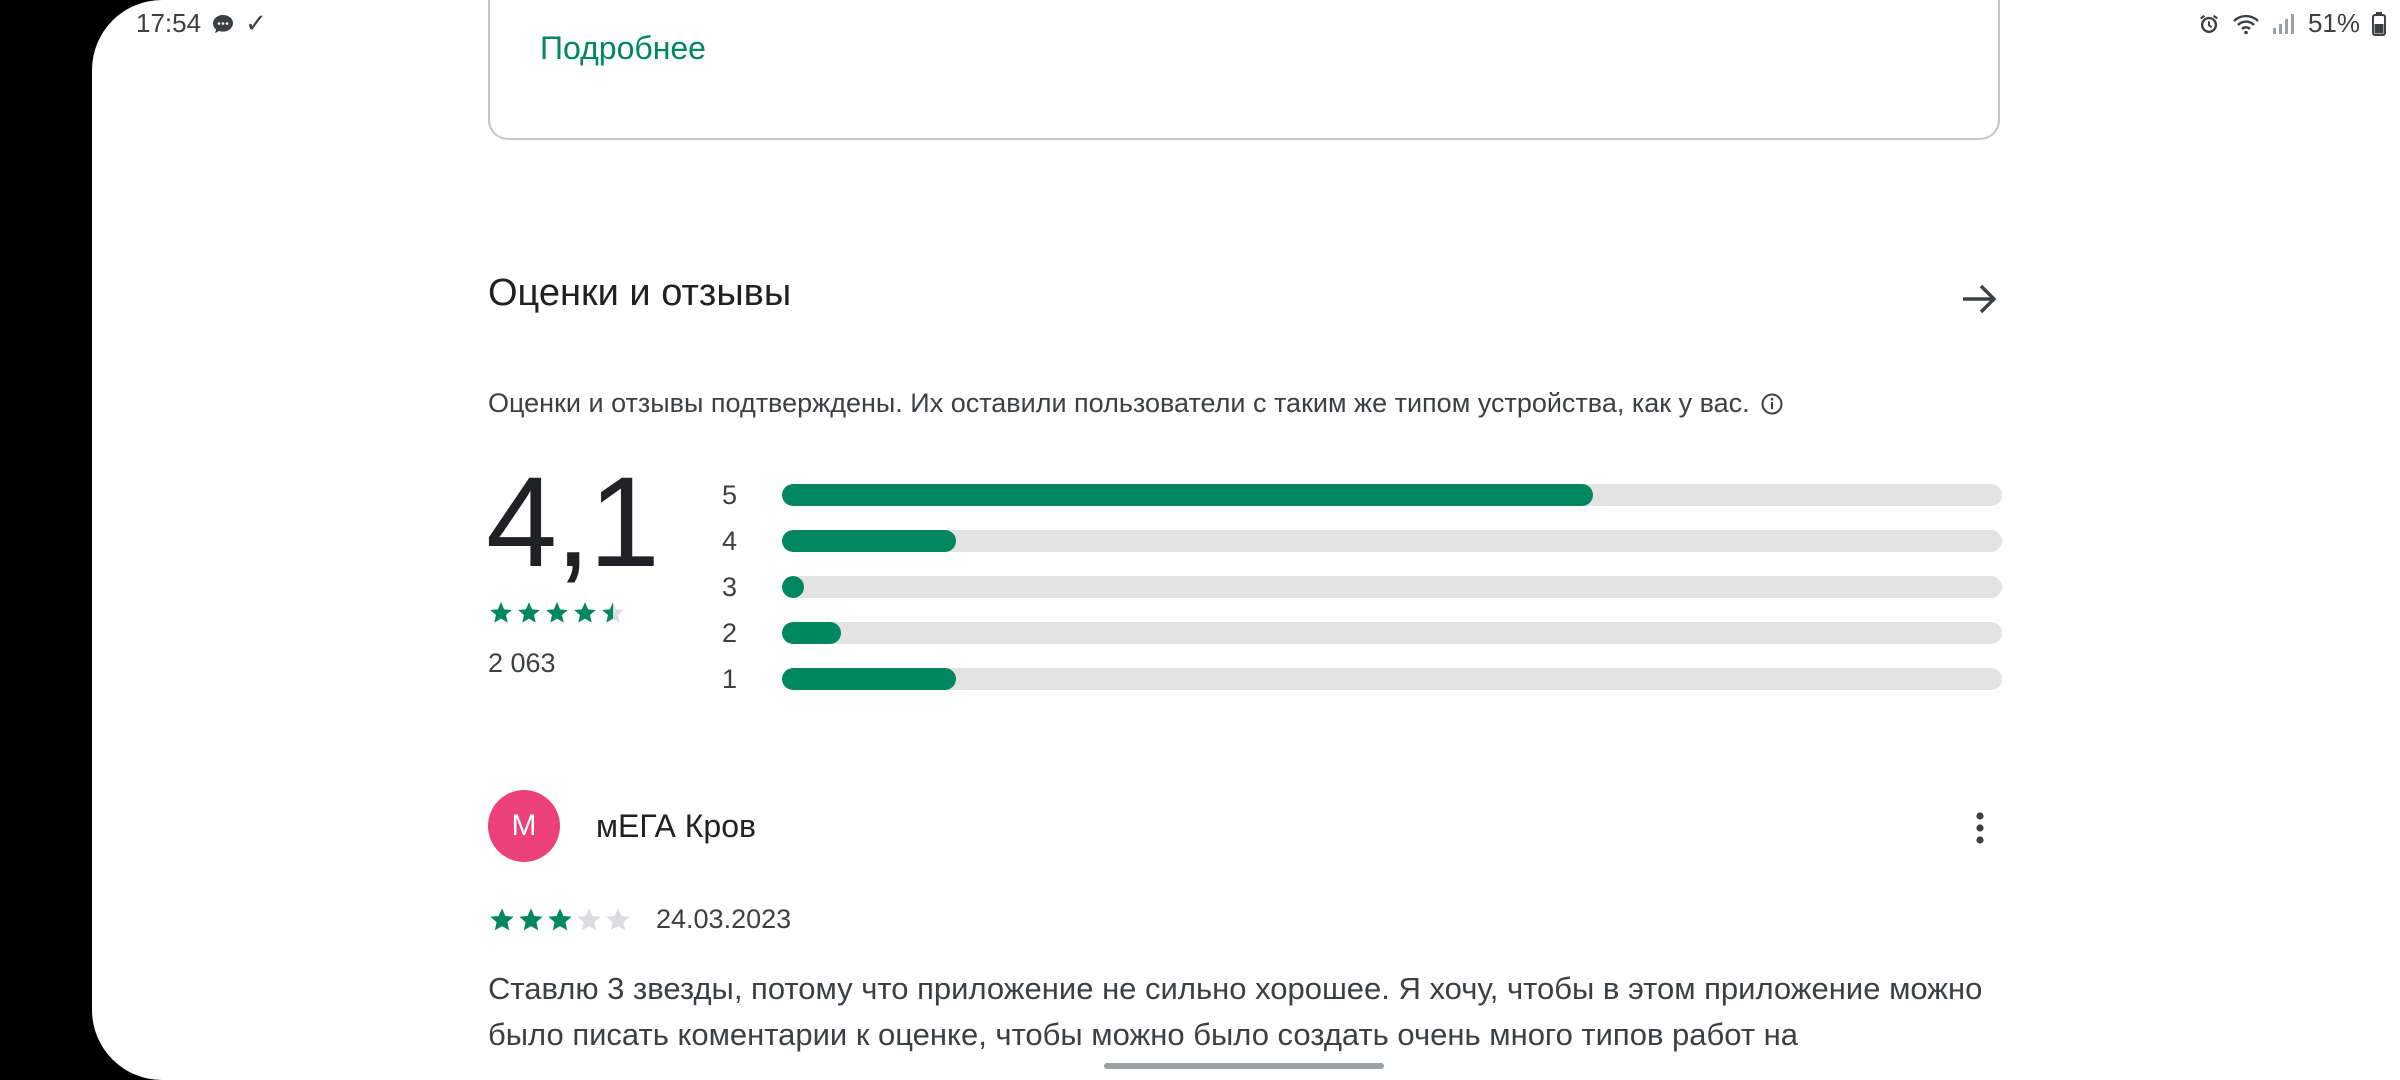 The height and width of the screenshot is (1080, 2400). What do you see at coordinates (1244, 70) in the screenshot?
I see `details-card: Подробнее` at bounding box center [1244, 70].